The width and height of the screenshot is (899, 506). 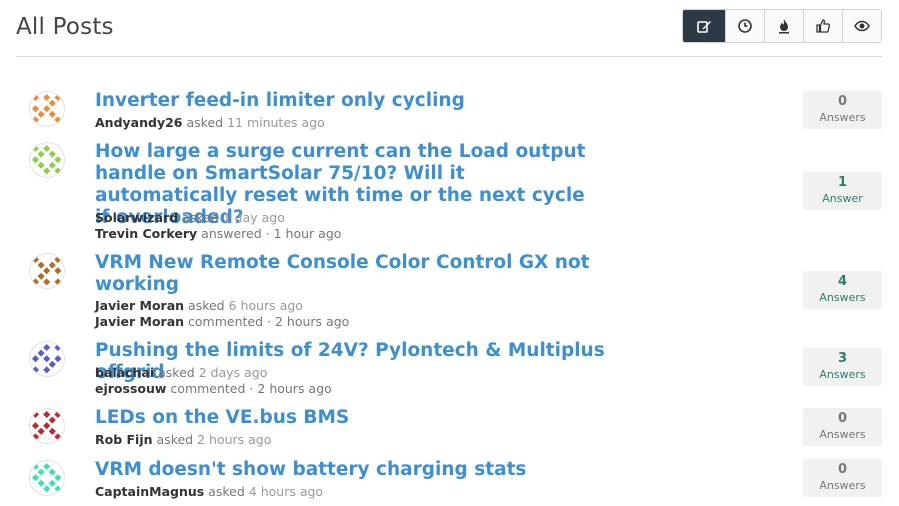 I want to click on post-activity: Trevin Corkery answered · 1 hour ago, so click(x=218, y=234).